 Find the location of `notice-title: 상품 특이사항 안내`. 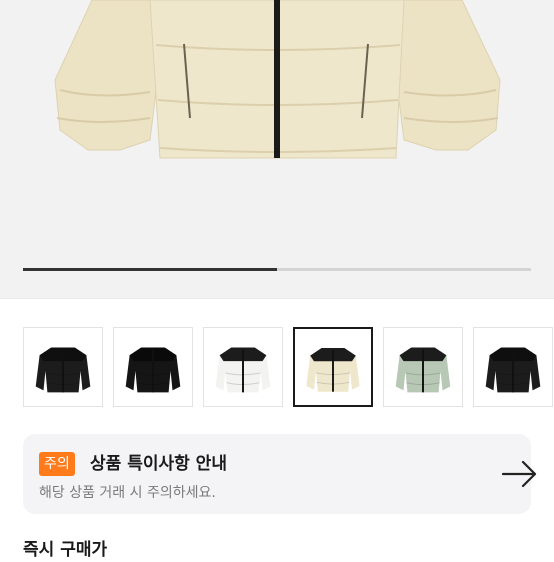

notice-title: 상품 특이사항 안내 is located at coordinates (158, 464).